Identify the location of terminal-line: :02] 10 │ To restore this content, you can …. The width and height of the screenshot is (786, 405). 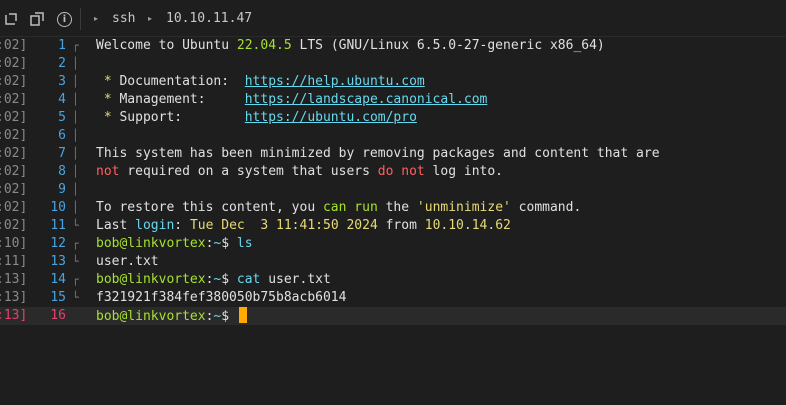
(393, 208).